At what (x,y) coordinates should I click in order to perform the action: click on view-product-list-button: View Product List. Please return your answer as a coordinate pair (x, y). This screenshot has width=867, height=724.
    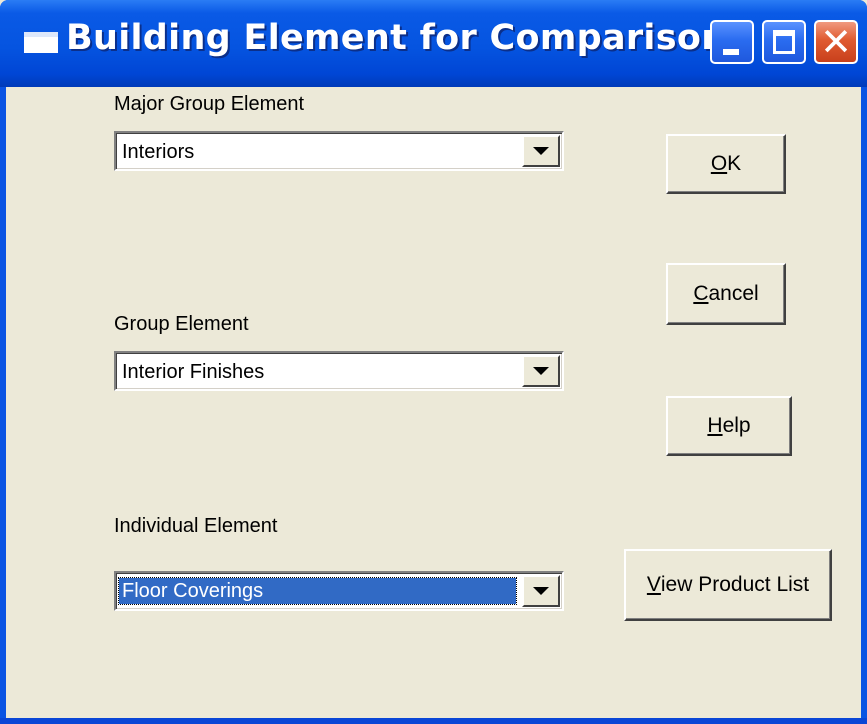
    Looking at the image, I should click on (728, 585).